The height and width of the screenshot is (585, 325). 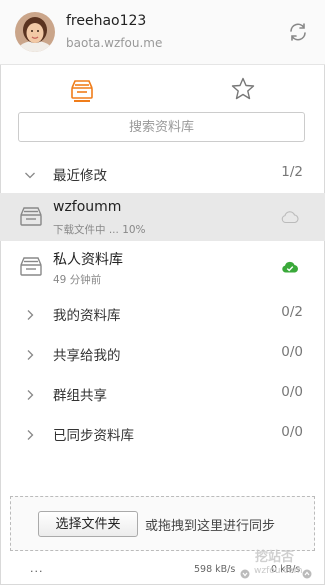 I want to click on group-count: 0/2, so click(x=292, y=312).